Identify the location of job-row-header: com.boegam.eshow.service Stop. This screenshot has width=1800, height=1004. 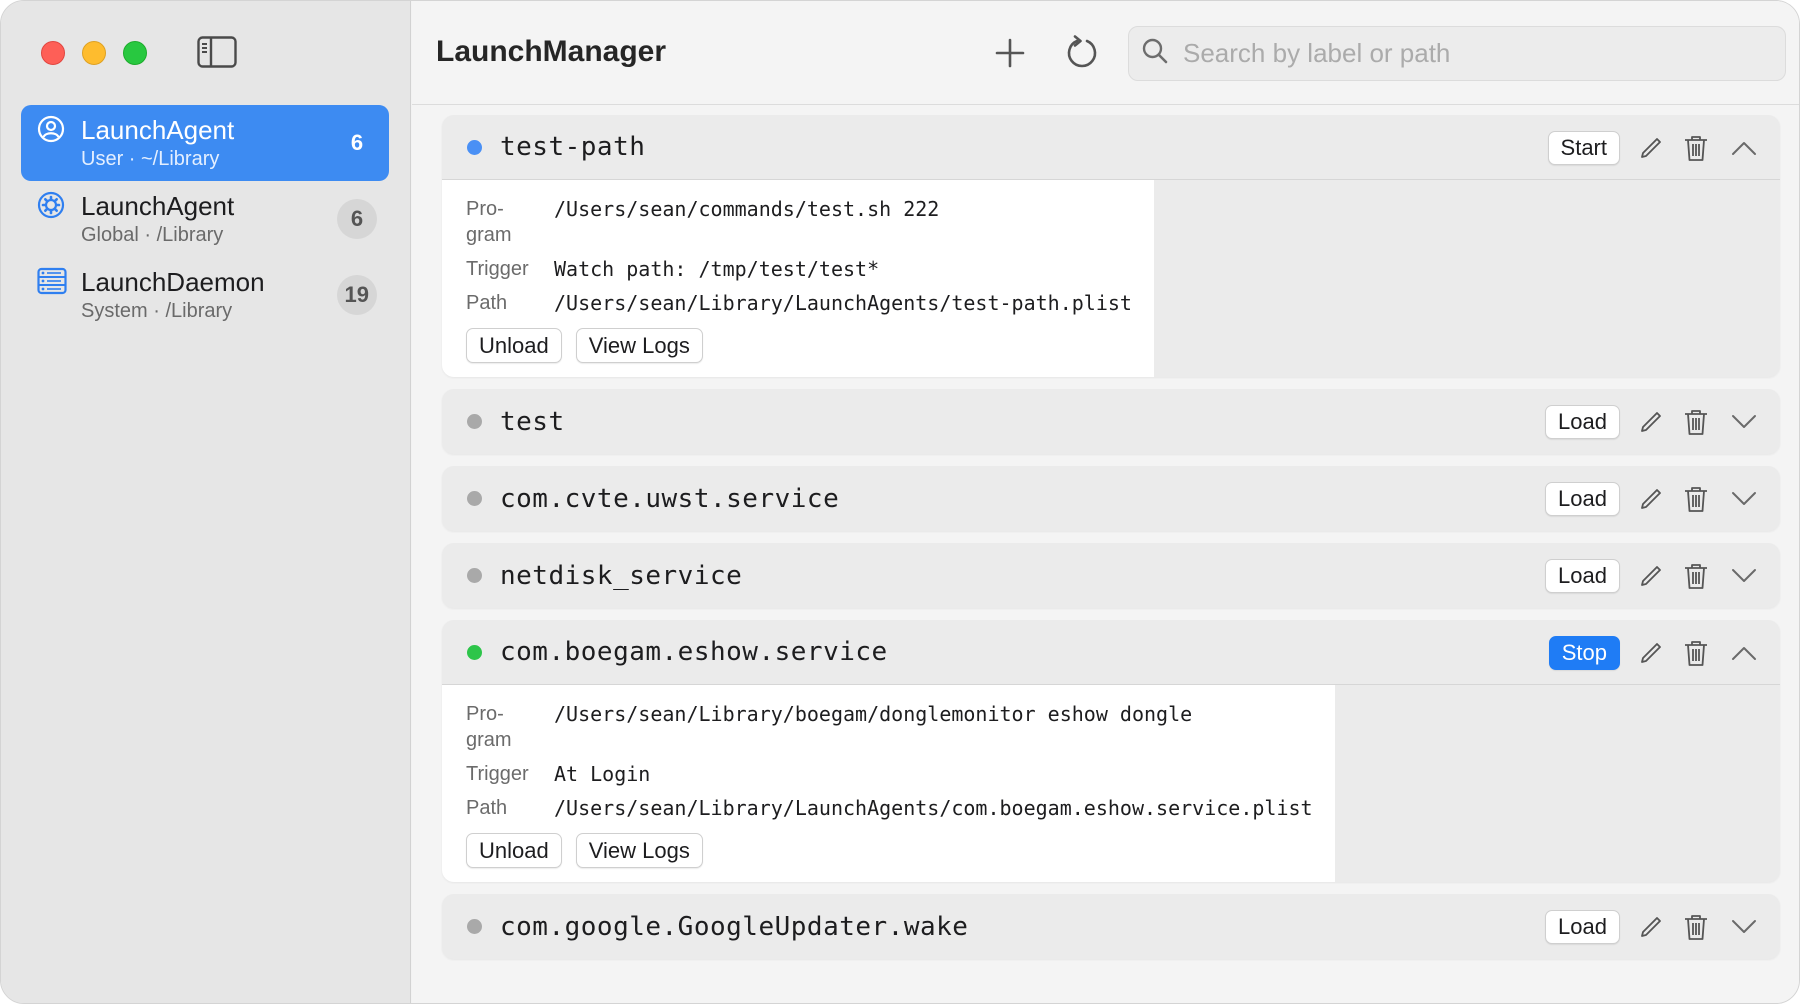
(1111, 652).